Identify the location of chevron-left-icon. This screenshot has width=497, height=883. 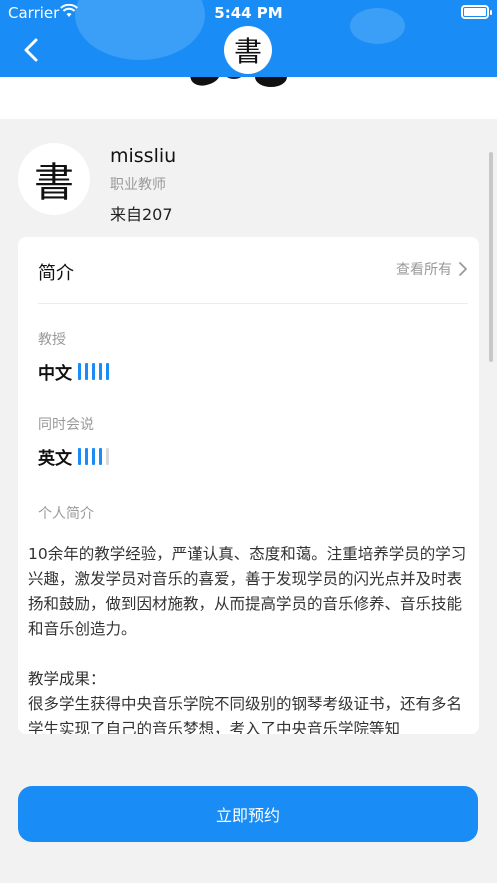
(31, 50).